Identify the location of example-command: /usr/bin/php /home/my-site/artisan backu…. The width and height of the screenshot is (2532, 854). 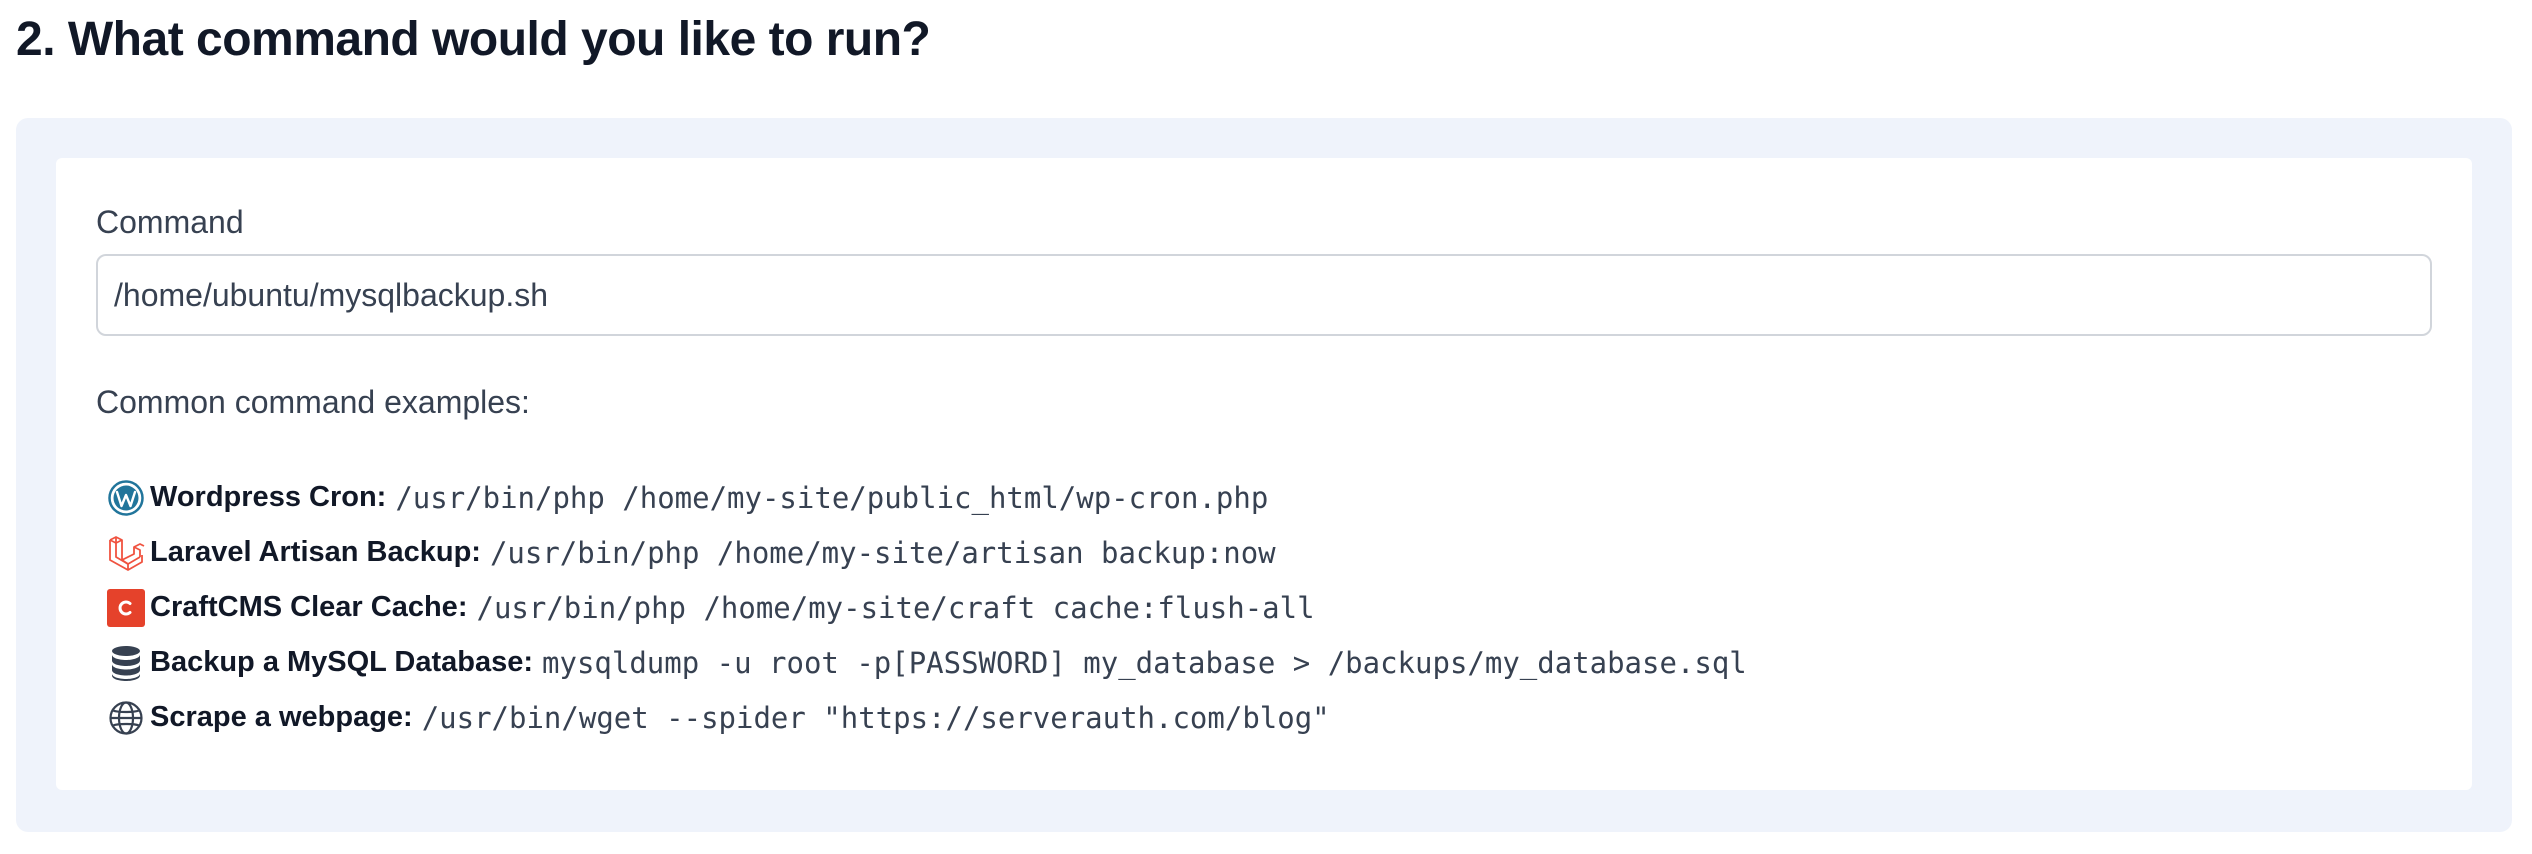
(882, 552).